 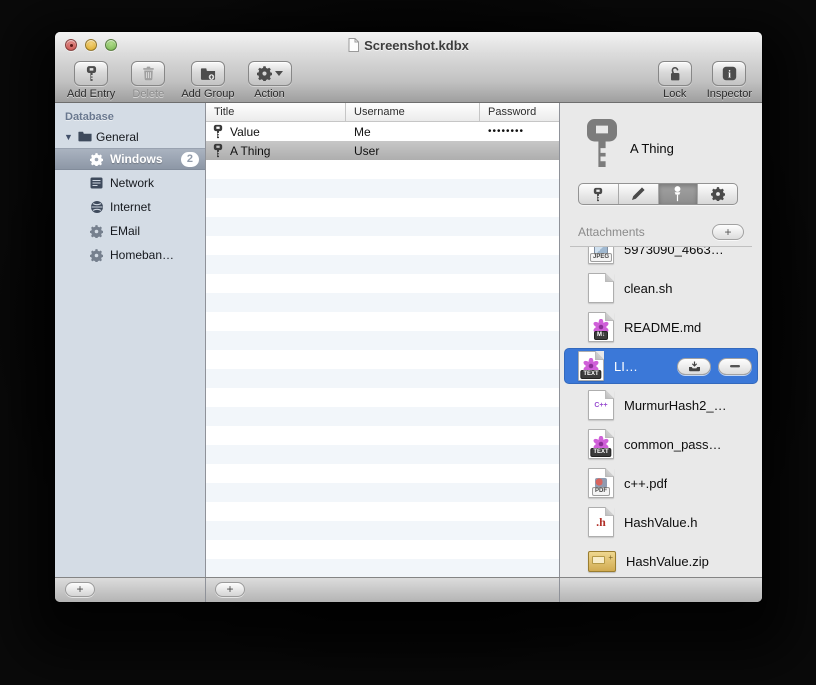 I want to click on add-entry-button: Add Entry, so click(x=91, y=80).